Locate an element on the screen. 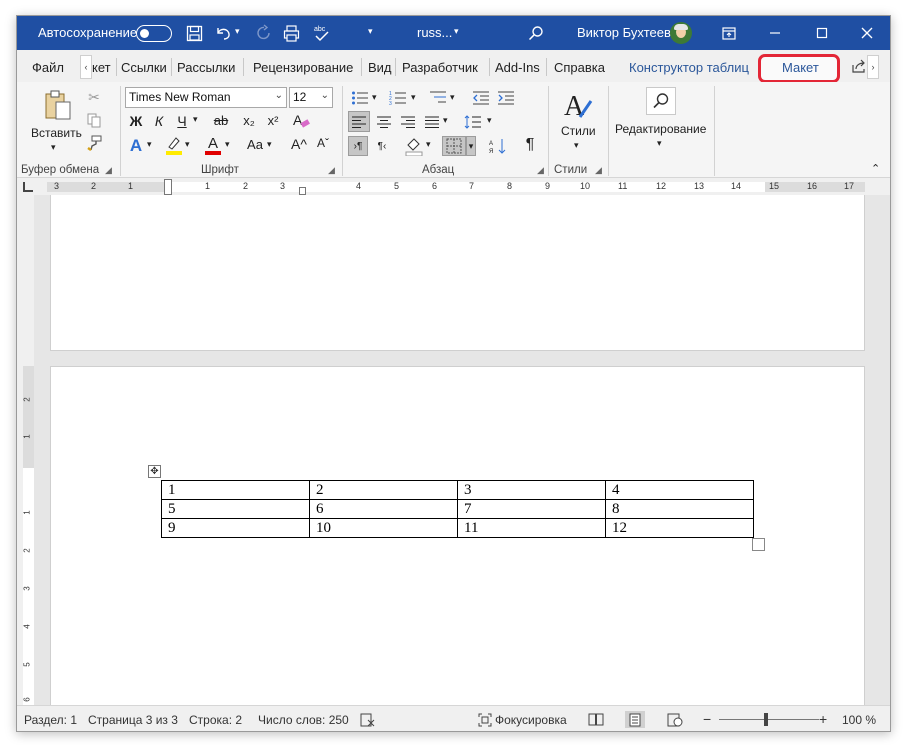 This screenshot has height=745, width=907. sort-icon: AЯ is located at coordinates (498, 146).